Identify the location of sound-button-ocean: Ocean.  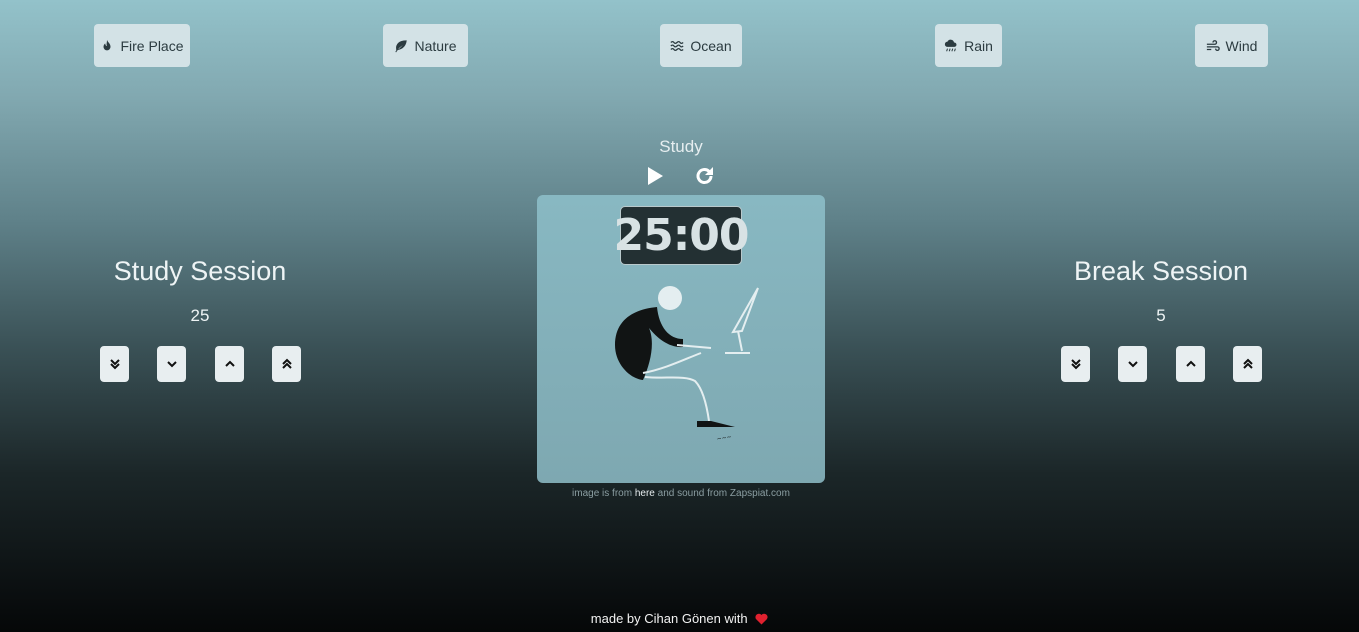
(701, 45).